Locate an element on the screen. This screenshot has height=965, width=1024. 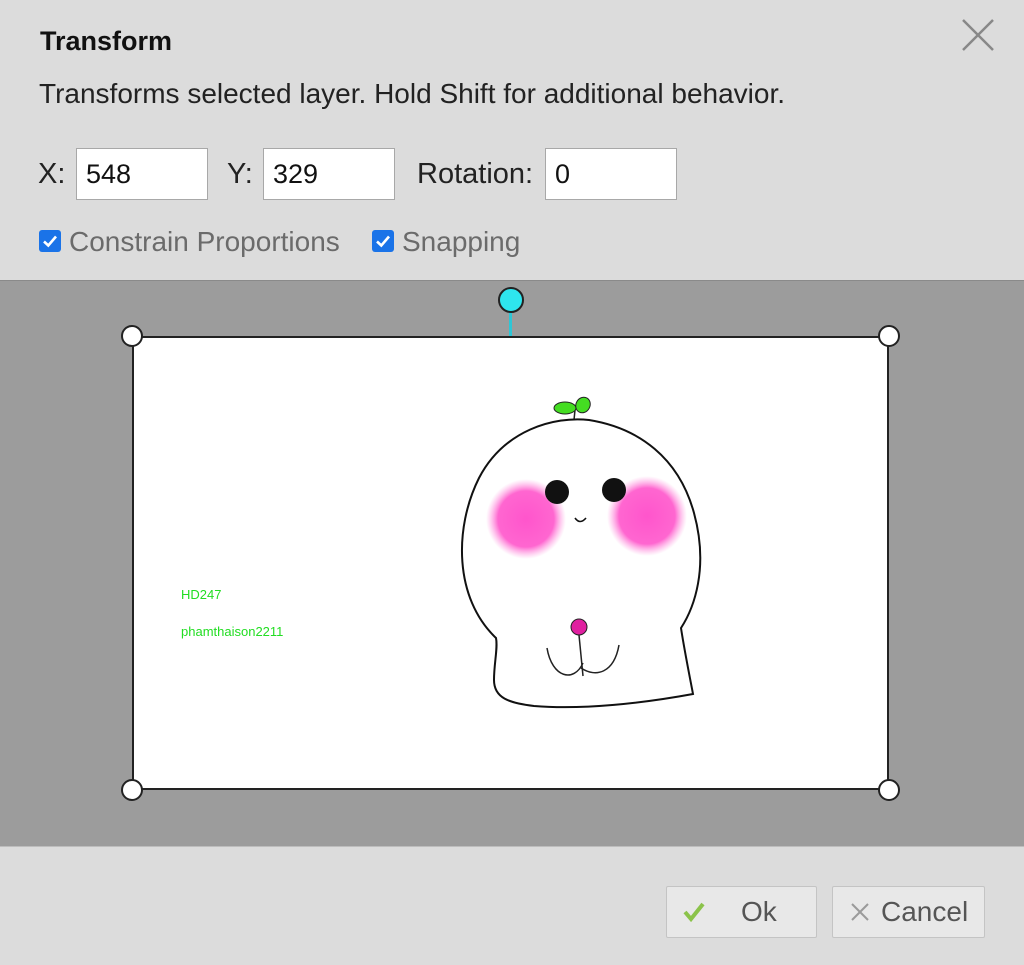
dialog-title: Transform is located at coordinates (106, 41).